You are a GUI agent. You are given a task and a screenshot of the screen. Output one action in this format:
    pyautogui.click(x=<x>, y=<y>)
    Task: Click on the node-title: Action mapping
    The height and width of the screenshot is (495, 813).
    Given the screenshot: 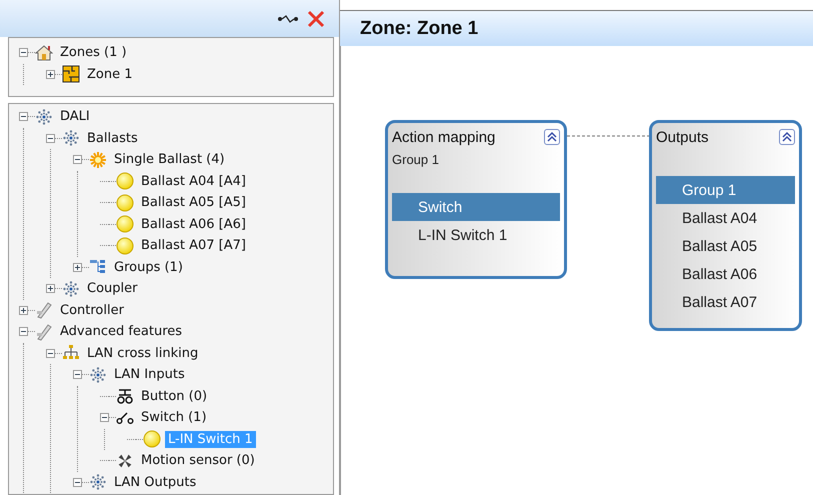 What is the action you would take?
    pyautogui.click(x=444, y=137)
    